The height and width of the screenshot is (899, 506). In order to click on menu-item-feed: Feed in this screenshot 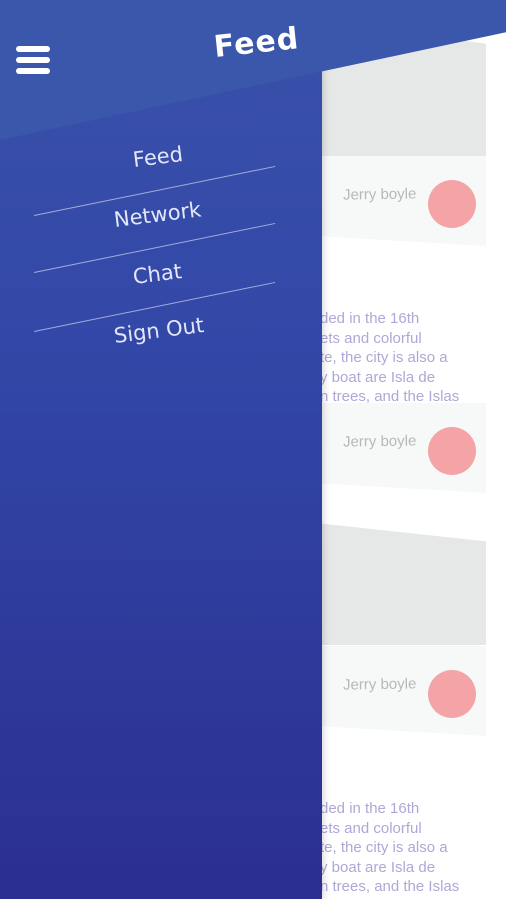, I will do `click(158, 157)`.